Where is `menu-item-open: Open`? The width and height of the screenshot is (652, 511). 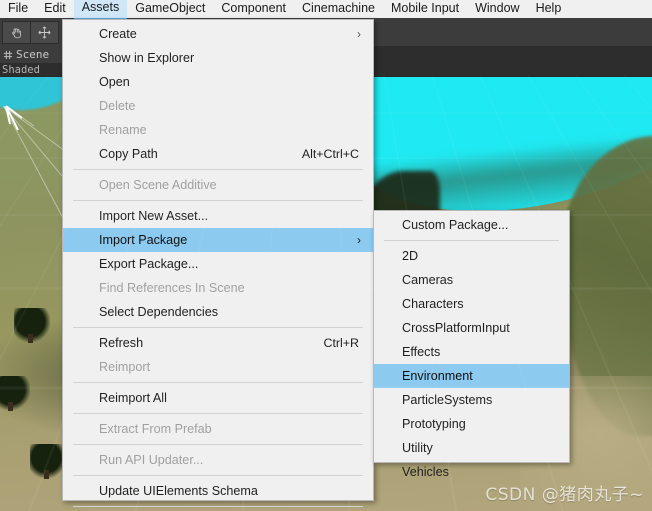
menu-item-open: Open is located at coordinates (218, 82).